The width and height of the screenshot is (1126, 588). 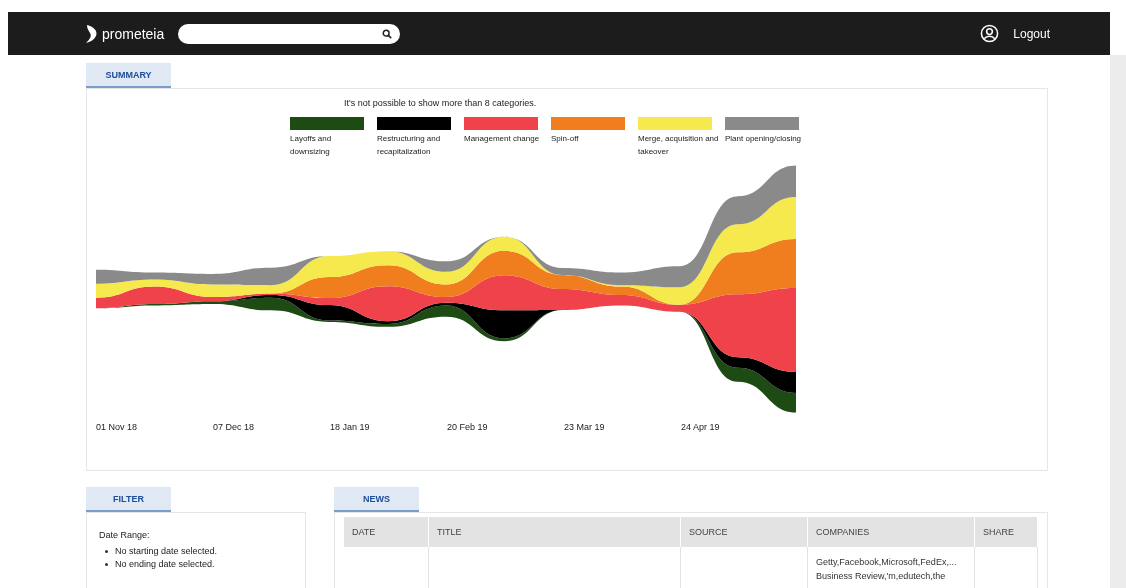 What do you see at coordinates (1006, 532) in the screenshot?
I see `column-header: SHARE` at bounding box center [1006, 532].